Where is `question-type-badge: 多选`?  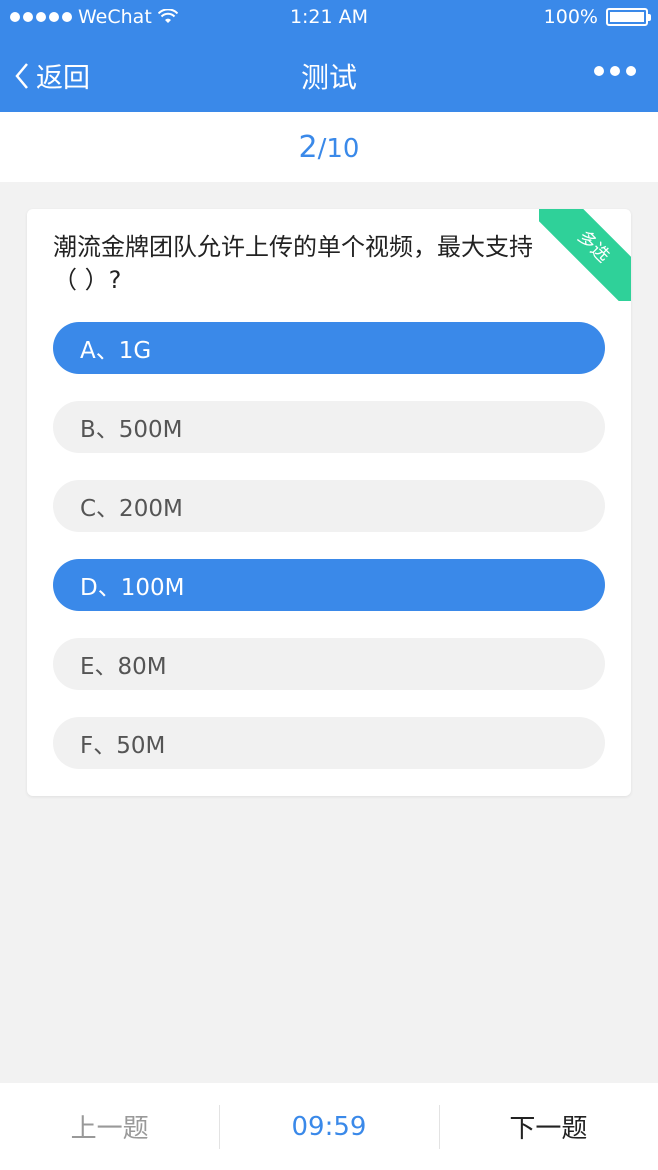 question-type-badge: 多选 is located at coordinates (585, 255).